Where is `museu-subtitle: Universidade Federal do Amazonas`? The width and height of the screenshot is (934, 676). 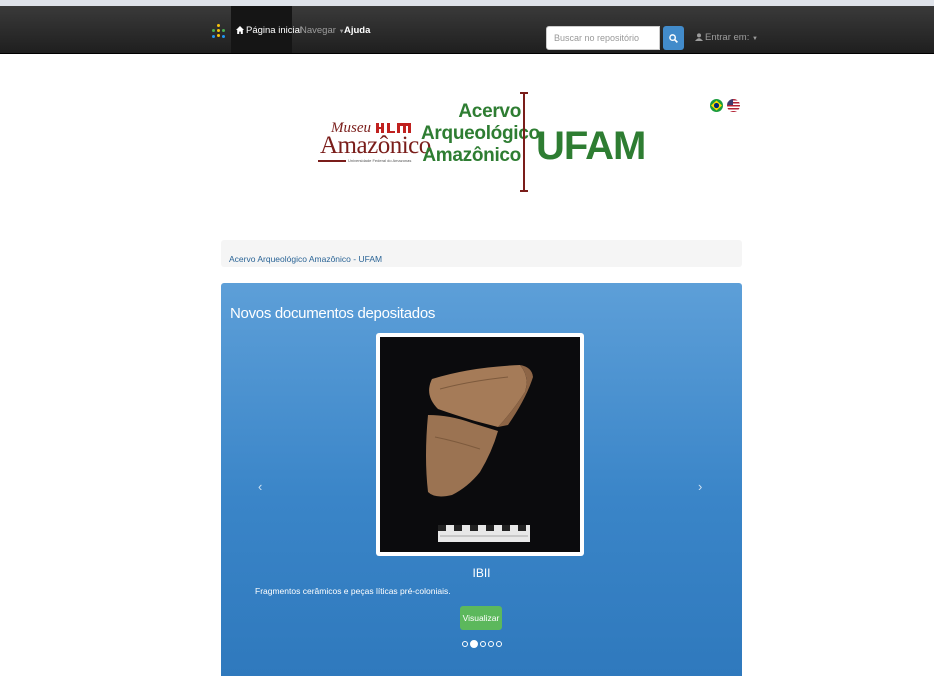
museu-subtitle: Universidade Federal do Amazonas is located at coordinates (380, 160).